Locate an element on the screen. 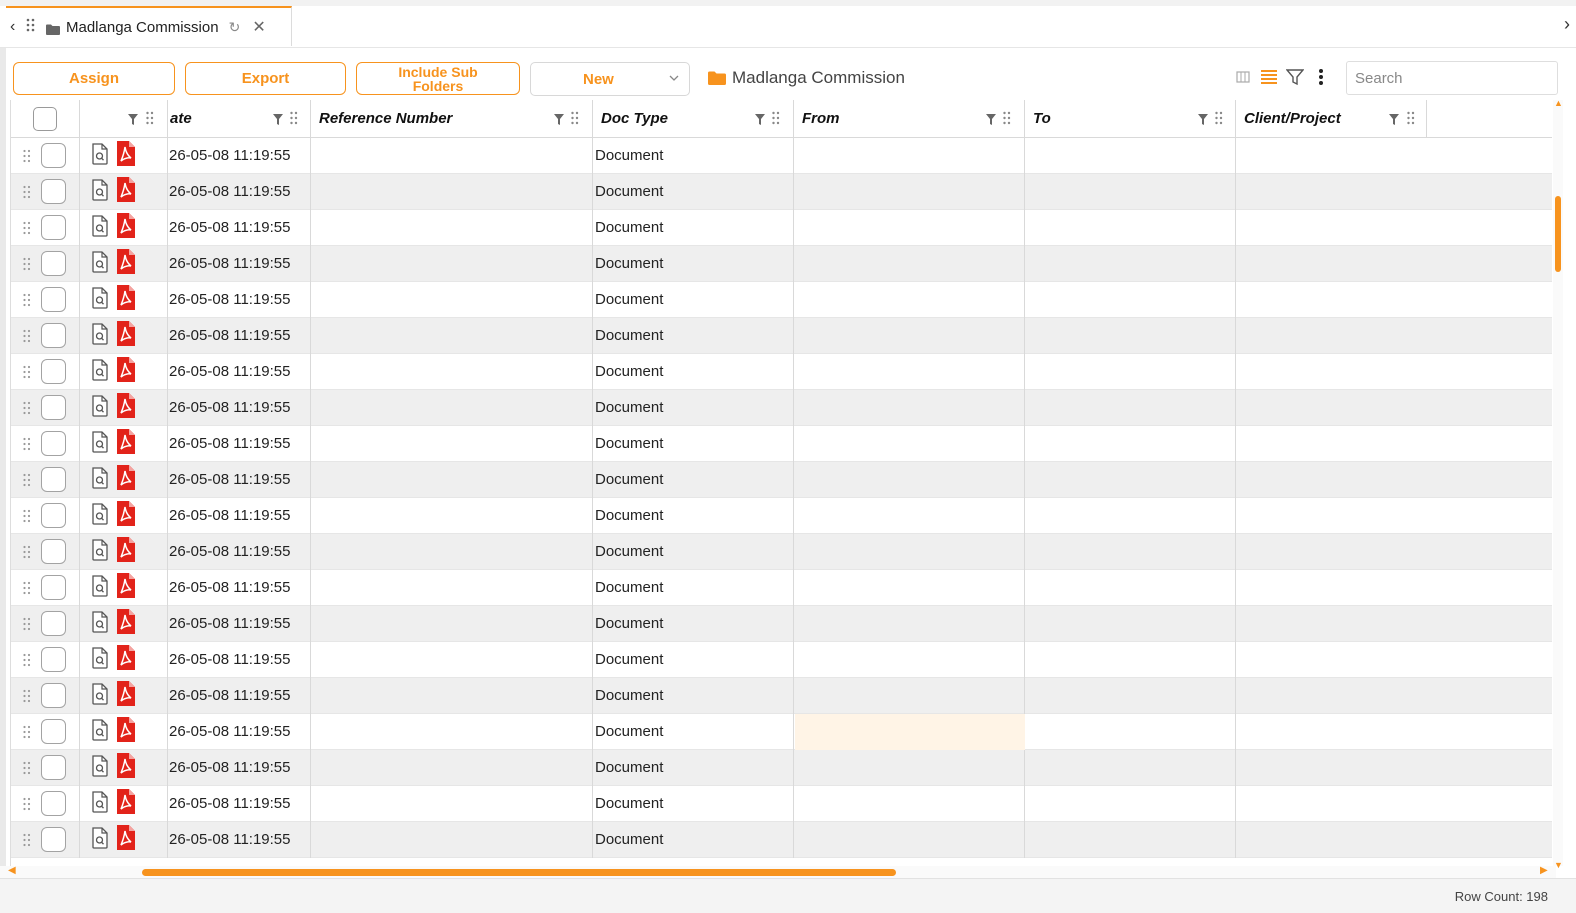 The height and width of the screenshot is (913, 1576). tab-madlanga-commission: ‹ Madlanga Commission ↻ ✕ is located at coordinates (149, 26).